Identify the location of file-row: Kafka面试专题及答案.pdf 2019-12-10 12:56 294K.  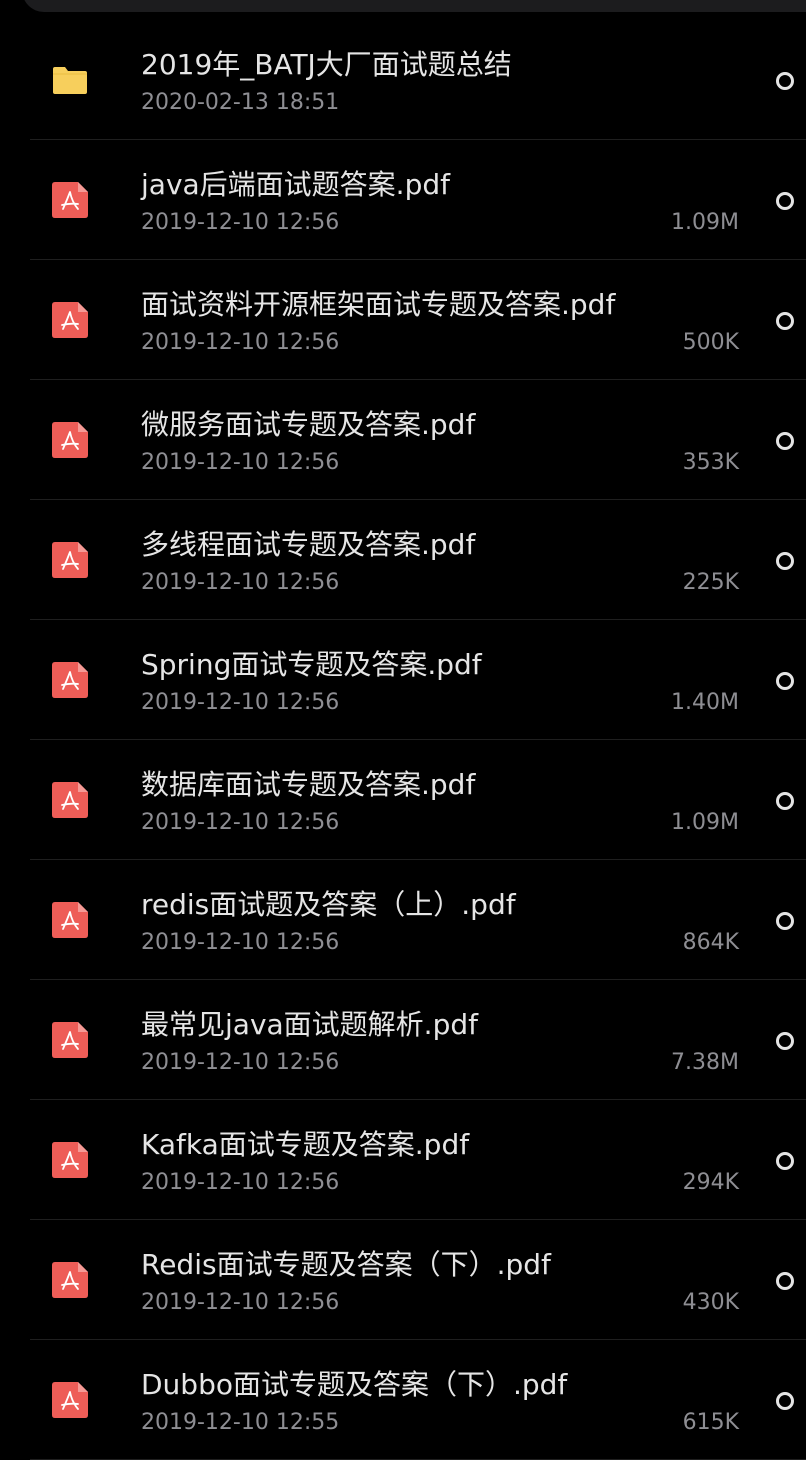
(403, 1160).